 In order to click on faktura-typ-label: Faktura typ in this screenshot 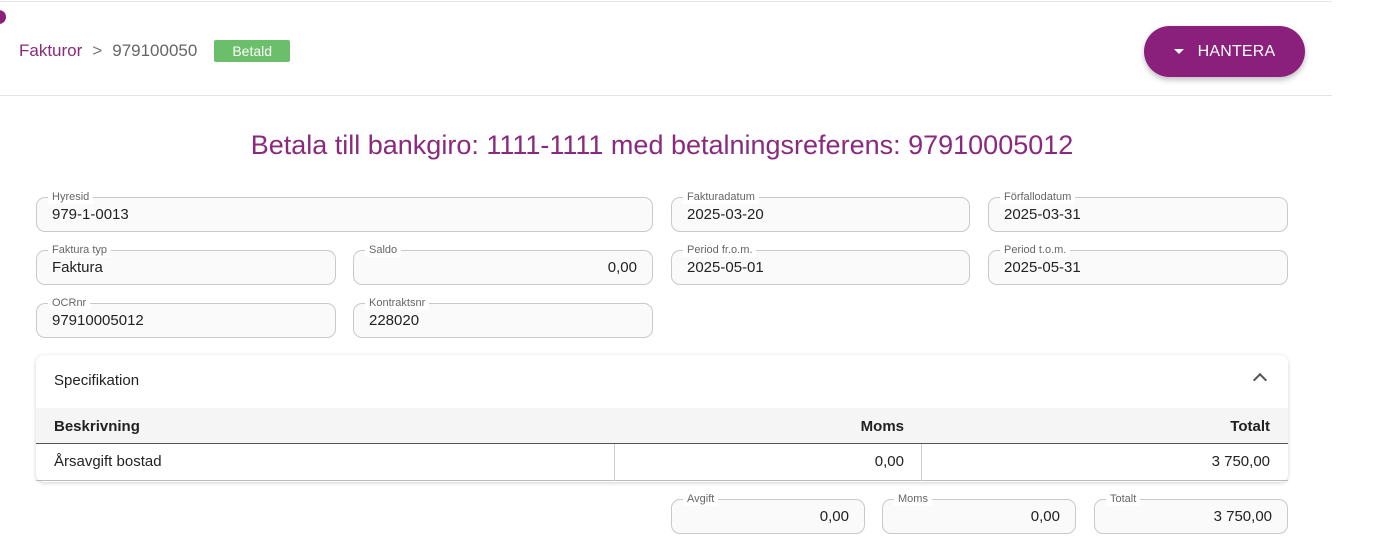, I will do `click(80, 250)`.